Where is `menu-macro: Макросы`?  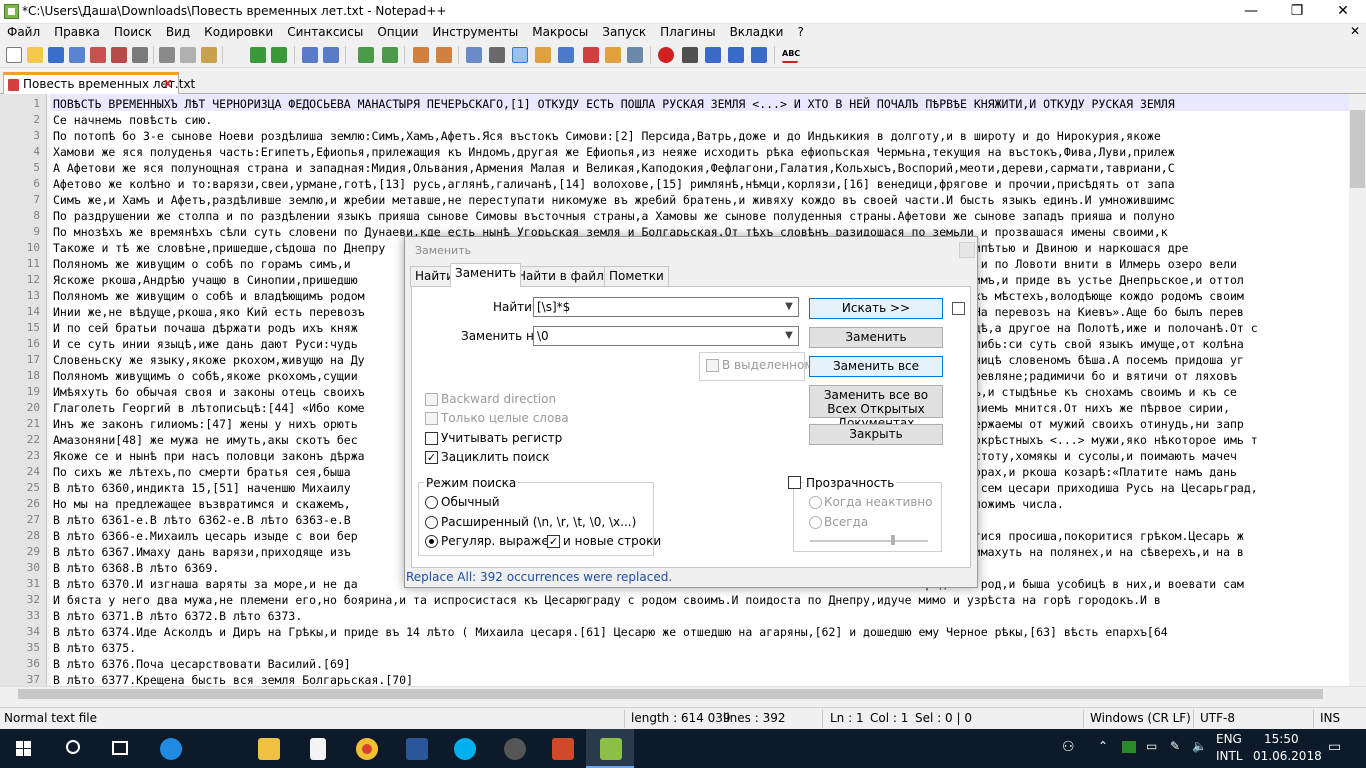 menu-macro: Макросы is located at coordinates (560, 32).